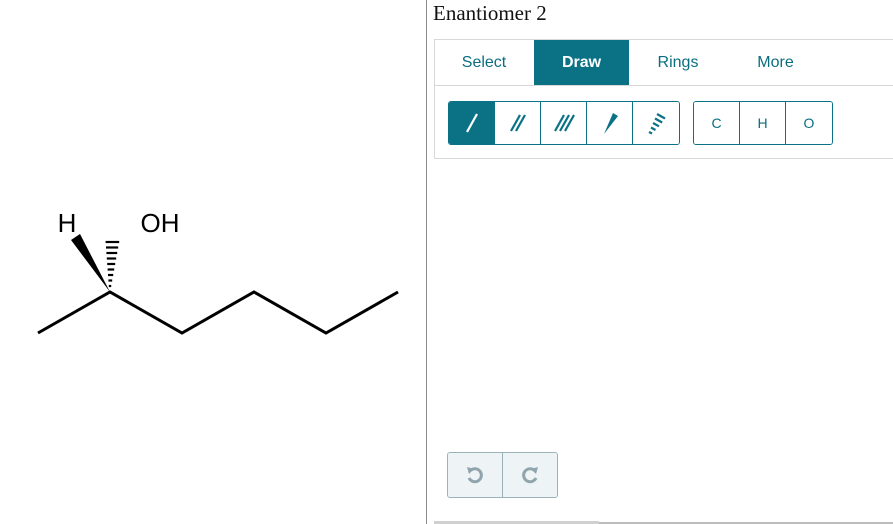 Image resolution: width=893 pixels, height=524 pixels. Describe the element at coordinates (775, 62) in the screenshot. I see `tab-more: More` at that location.